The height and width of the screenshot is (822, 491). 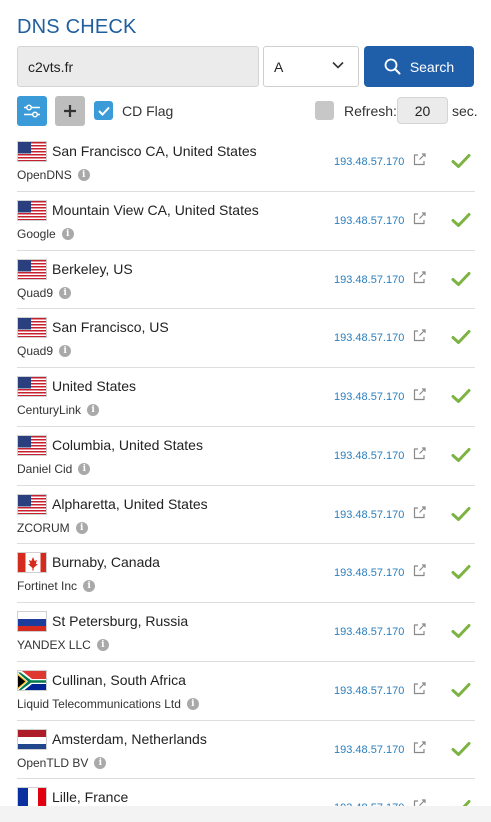 I want to click on server-location: Mountain View CA, United States, so click(x=155, y=209).